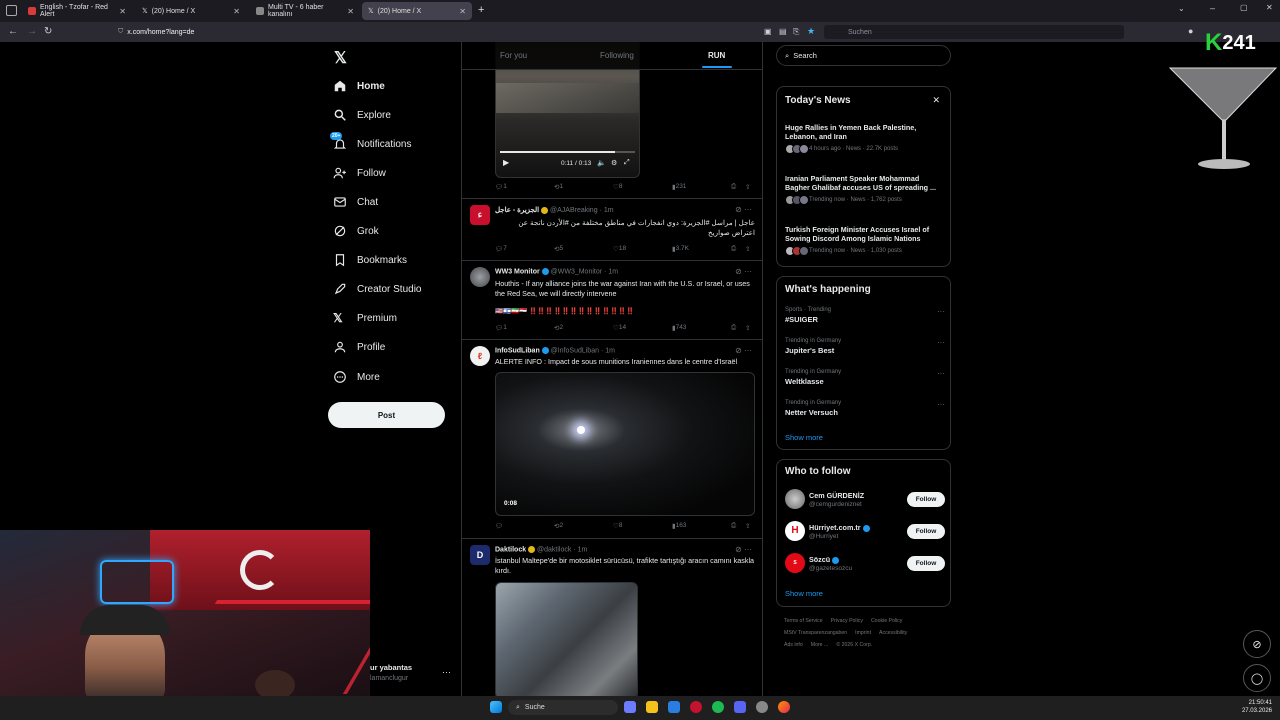 This screenshot has width=1280, height=720. I want to click on author-name: WW3 Monitor, so click(517, 271).